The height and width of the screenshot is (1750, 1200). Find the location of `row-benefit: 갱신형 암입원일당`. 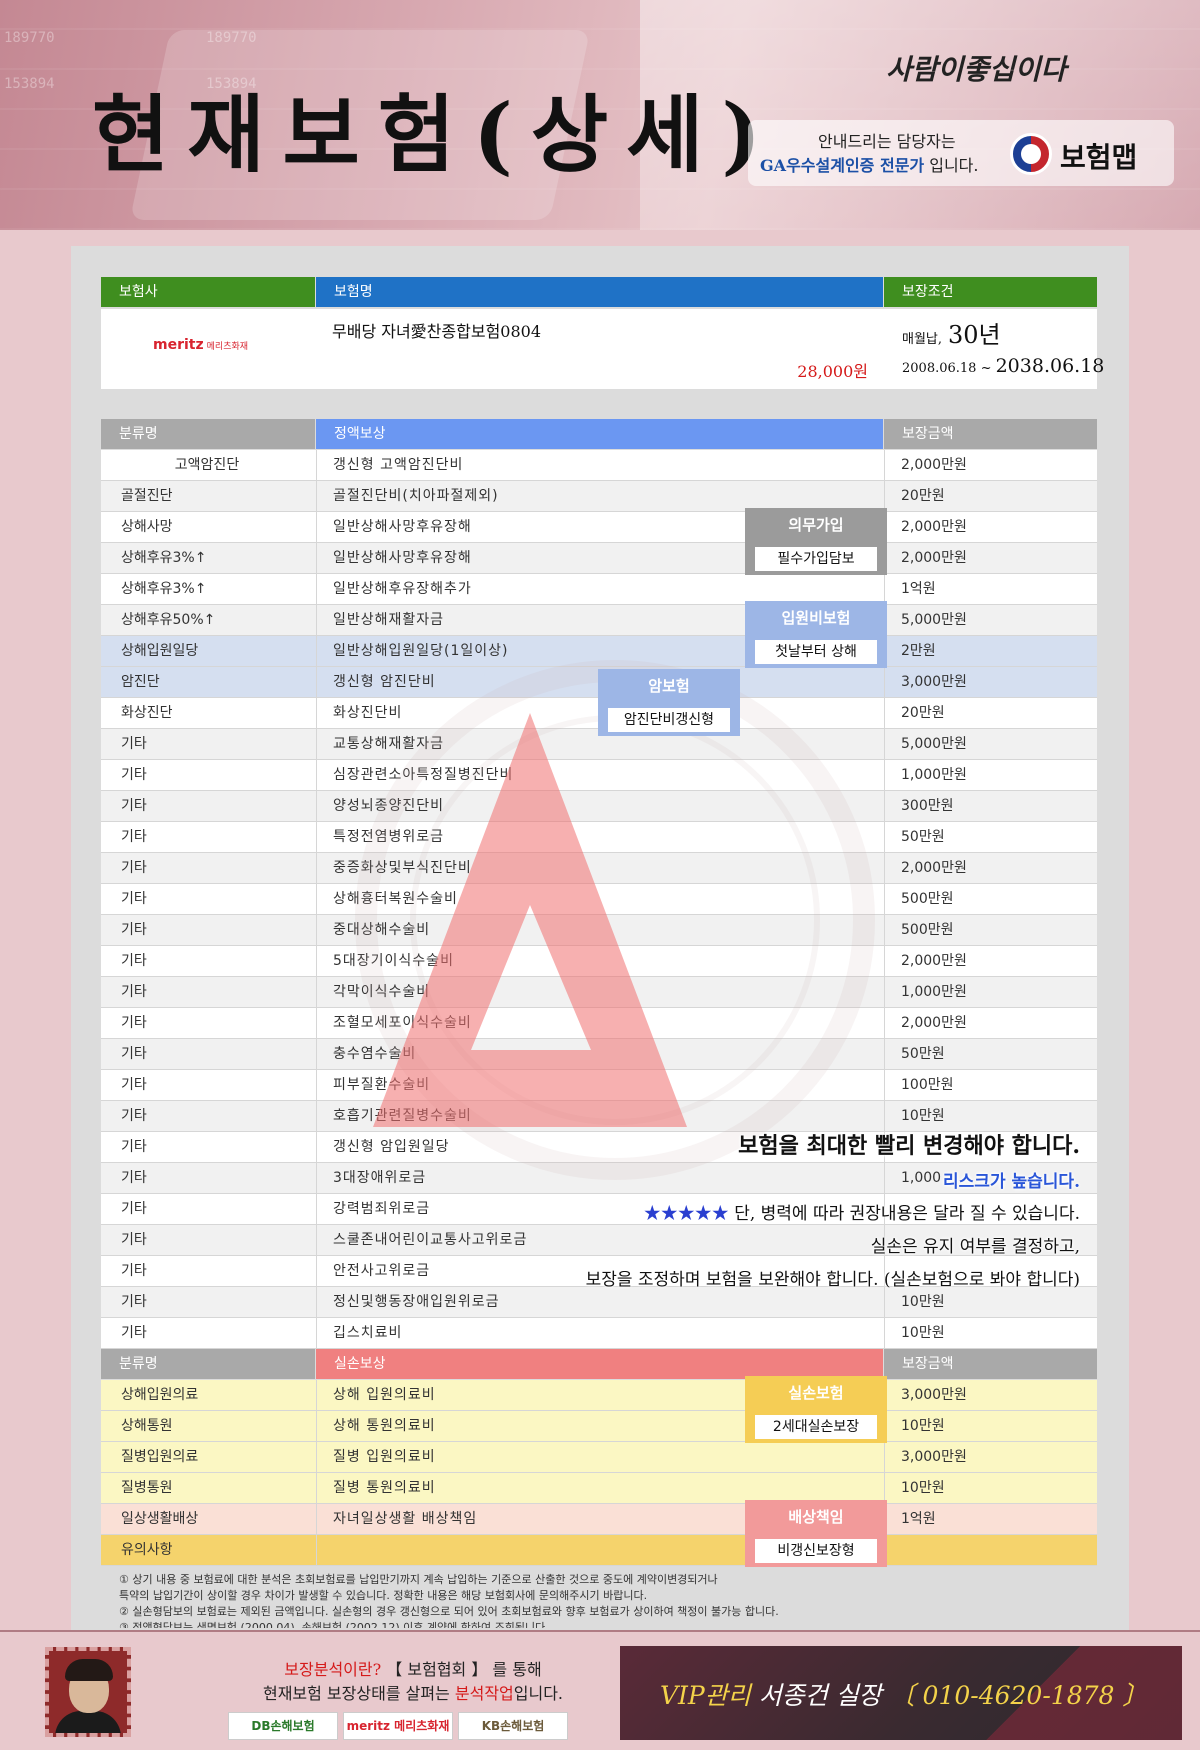

row-benefit: 갱신형 암입원일당 is located at coordinates (391, 1147).